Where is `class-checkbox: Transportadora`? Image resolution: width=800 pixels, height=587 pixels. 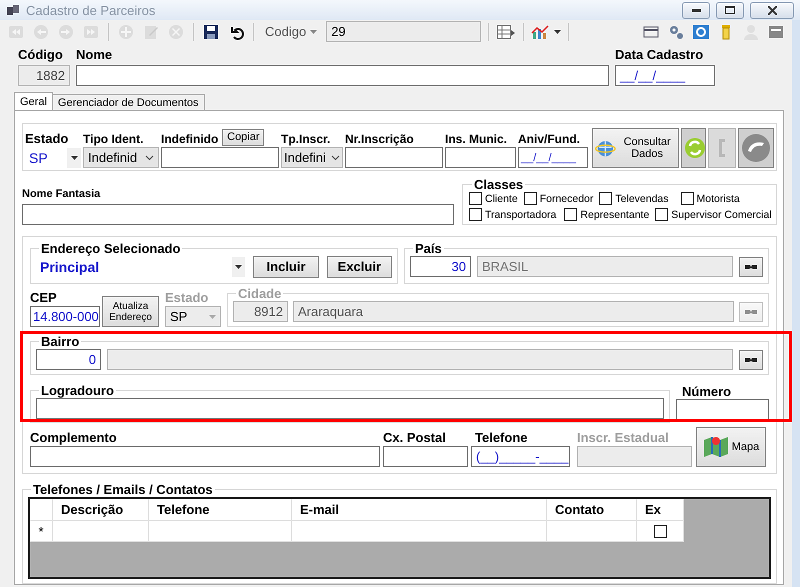 class-checkbox: Transportadora is located at coordinates (512, 214).